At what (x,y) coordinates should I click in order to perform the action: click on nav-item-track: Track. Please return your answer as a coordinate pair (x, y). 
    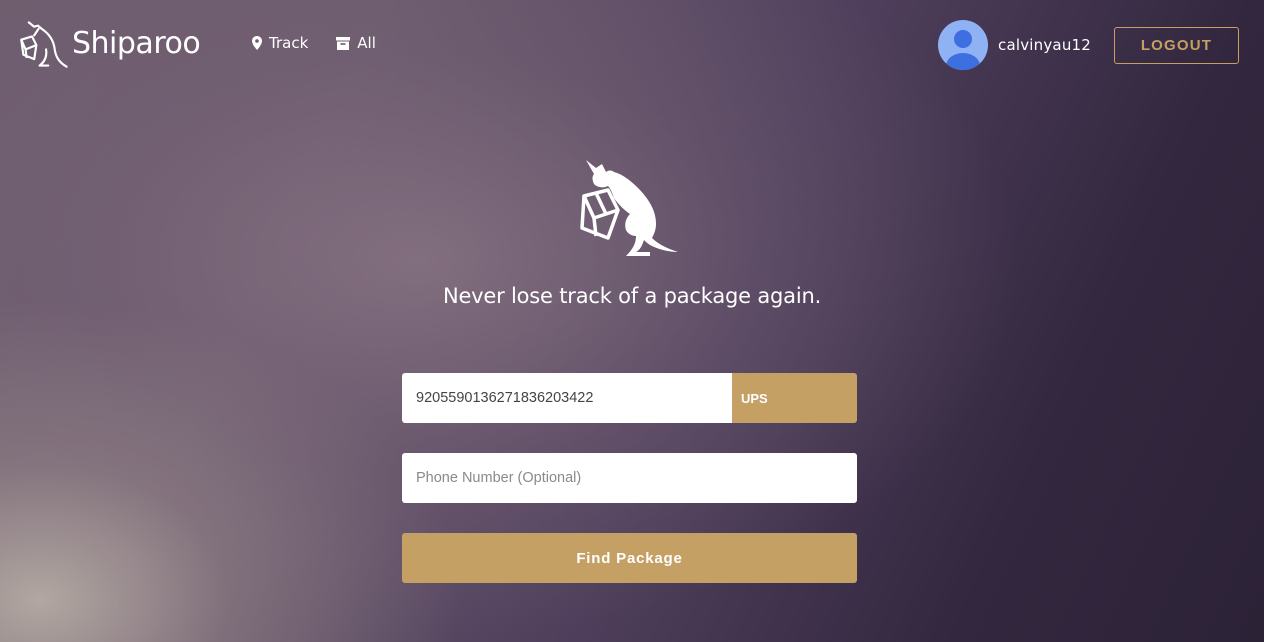
    Looking at the image, I should click on (280, 43).